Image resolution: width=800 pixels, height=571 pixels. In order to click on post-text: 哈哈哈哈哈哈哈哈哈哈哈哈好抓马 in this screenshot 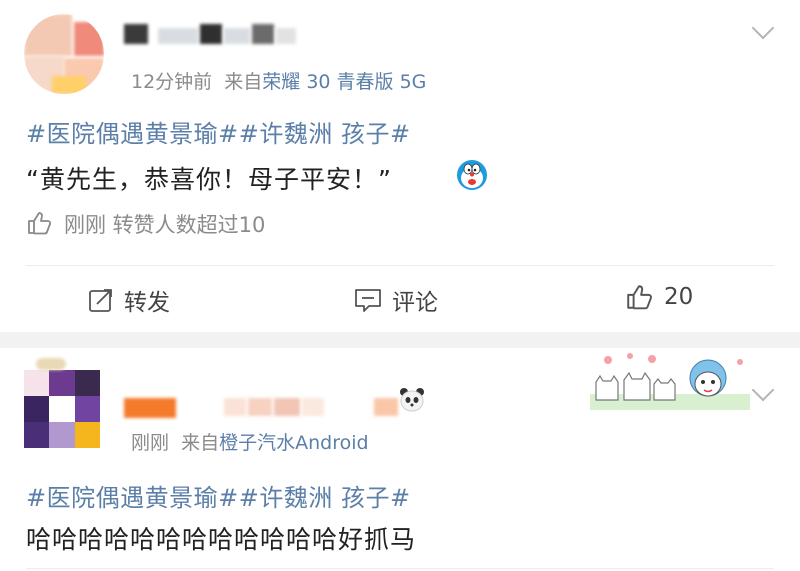, I will do `click(221, 539)`.